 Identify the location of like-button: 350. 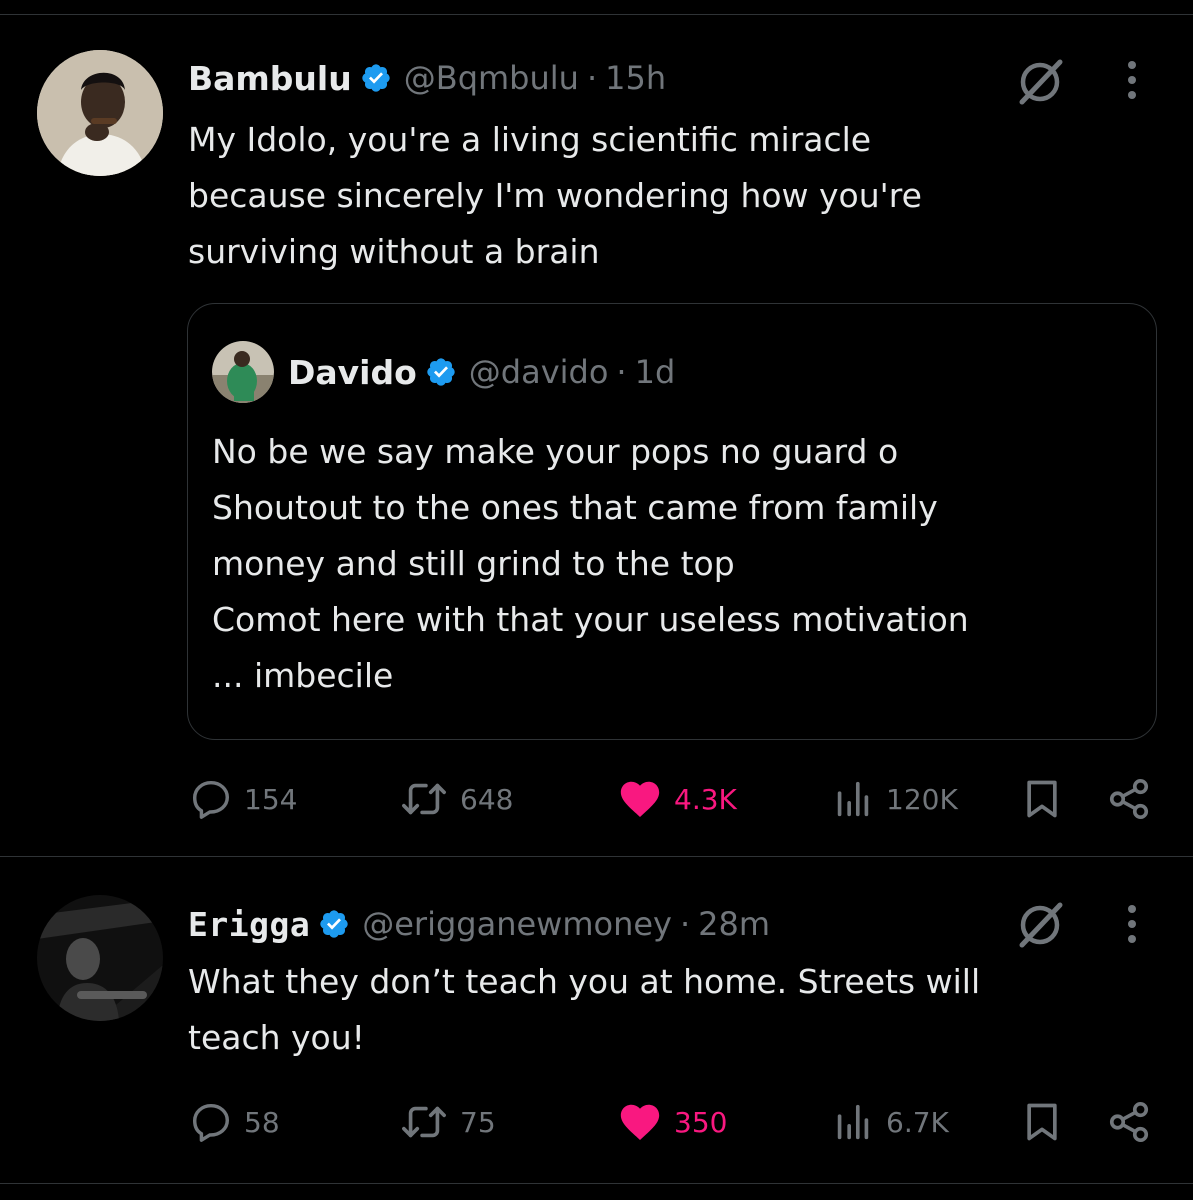
(671, 1122).